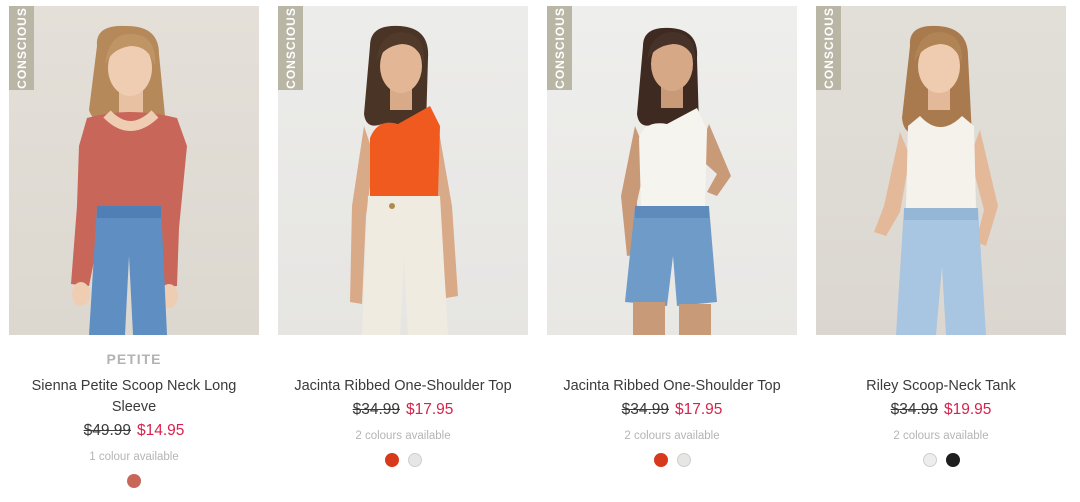  Describe the element at coordinates (161, 430) in the screenshot. I see `sale-price: $14.95` at that location.